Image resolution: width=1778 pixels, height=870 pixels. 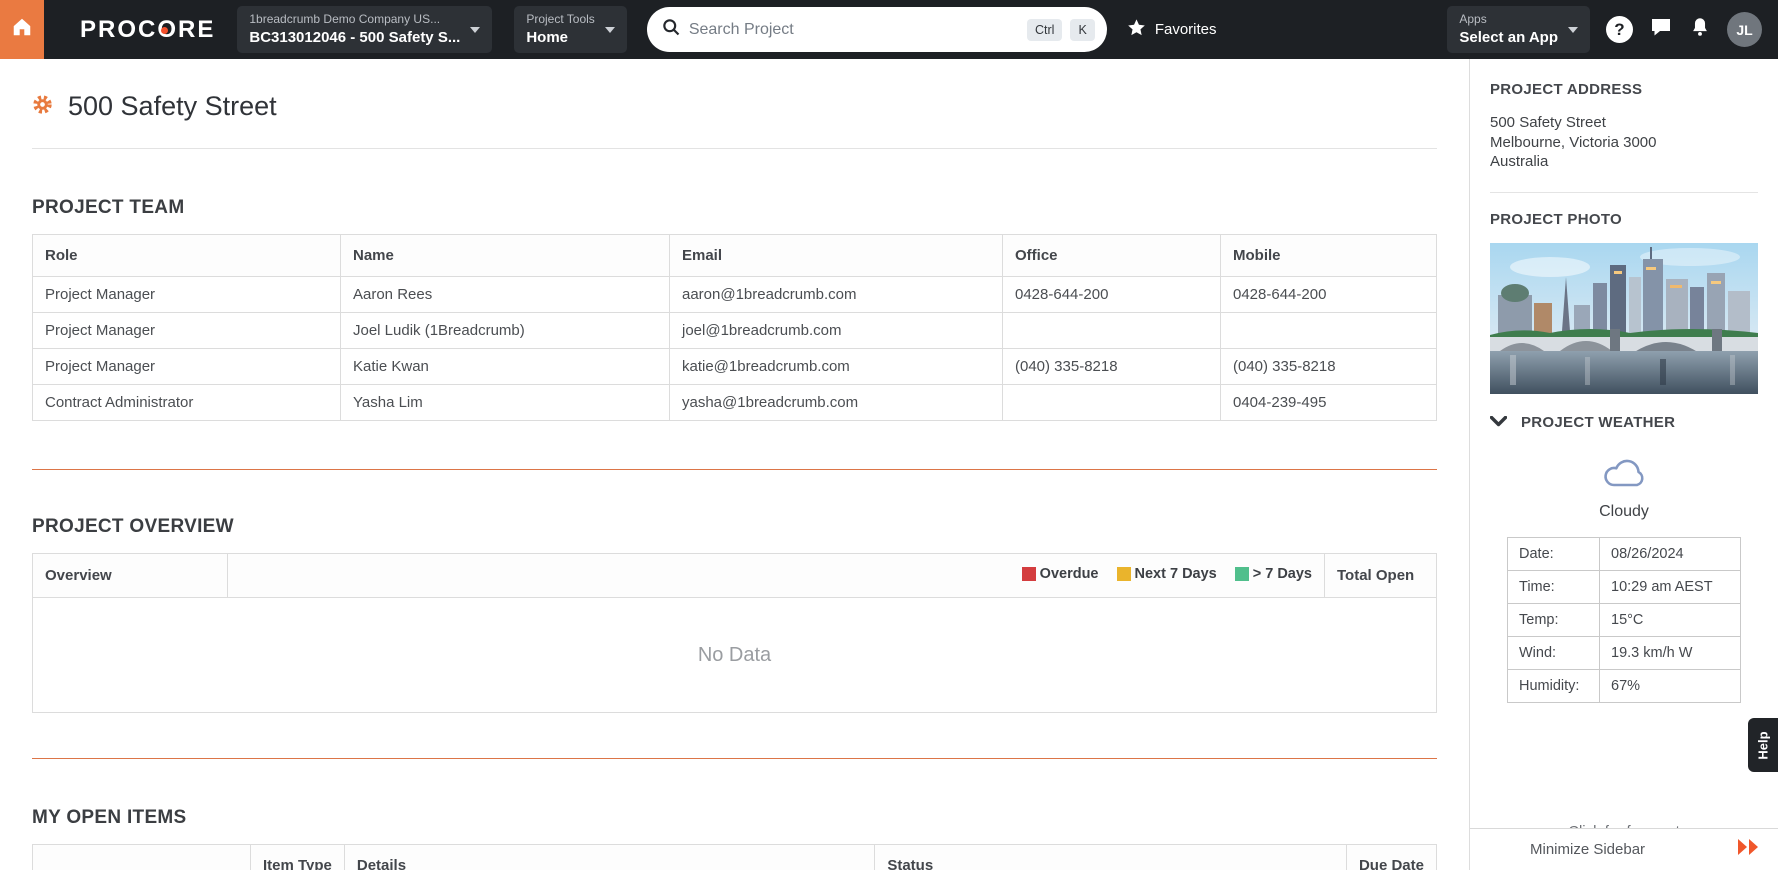 I want to click on project-overview-heading: PROJECT OVERVIEW, so click(x=133, y=526).